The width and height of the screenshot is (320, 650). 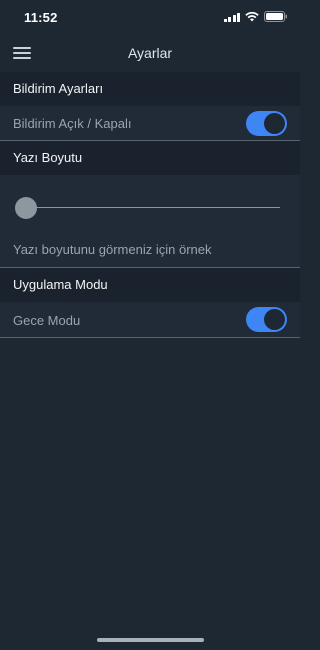 What do you see at coordinates (150, 158) in the screenshot?
I see `section-header-font-size: Yazı Boyutu` at bounding box center [150, 158].